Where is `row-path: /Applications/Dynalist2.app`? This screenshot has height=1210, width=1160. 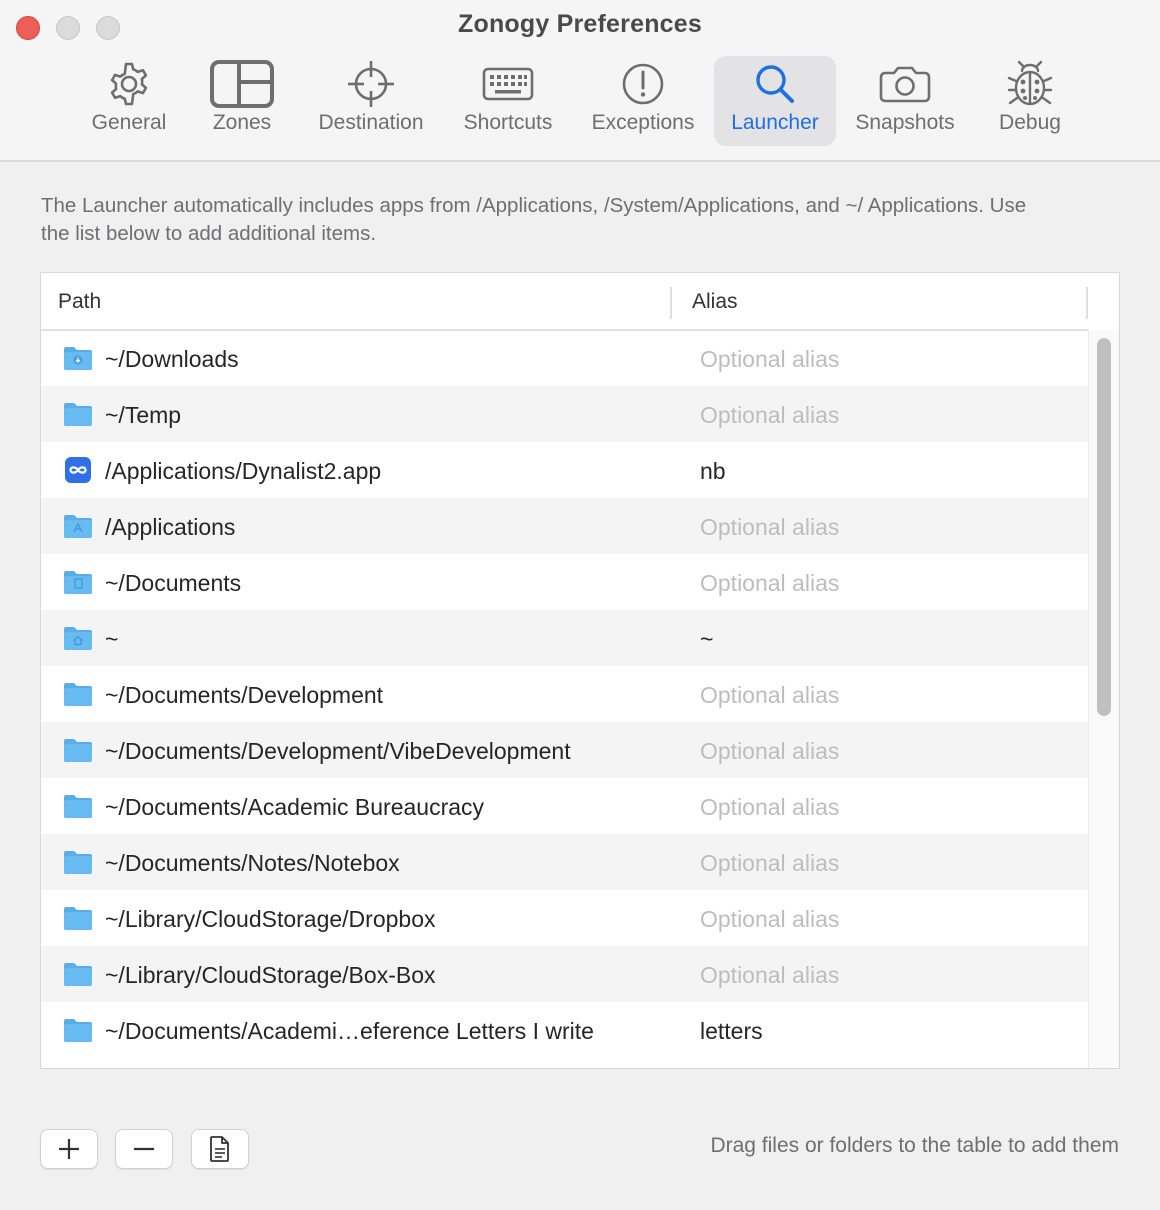
row-path: /Applications/Dynalist2.app is located at coordinates (243, 471).